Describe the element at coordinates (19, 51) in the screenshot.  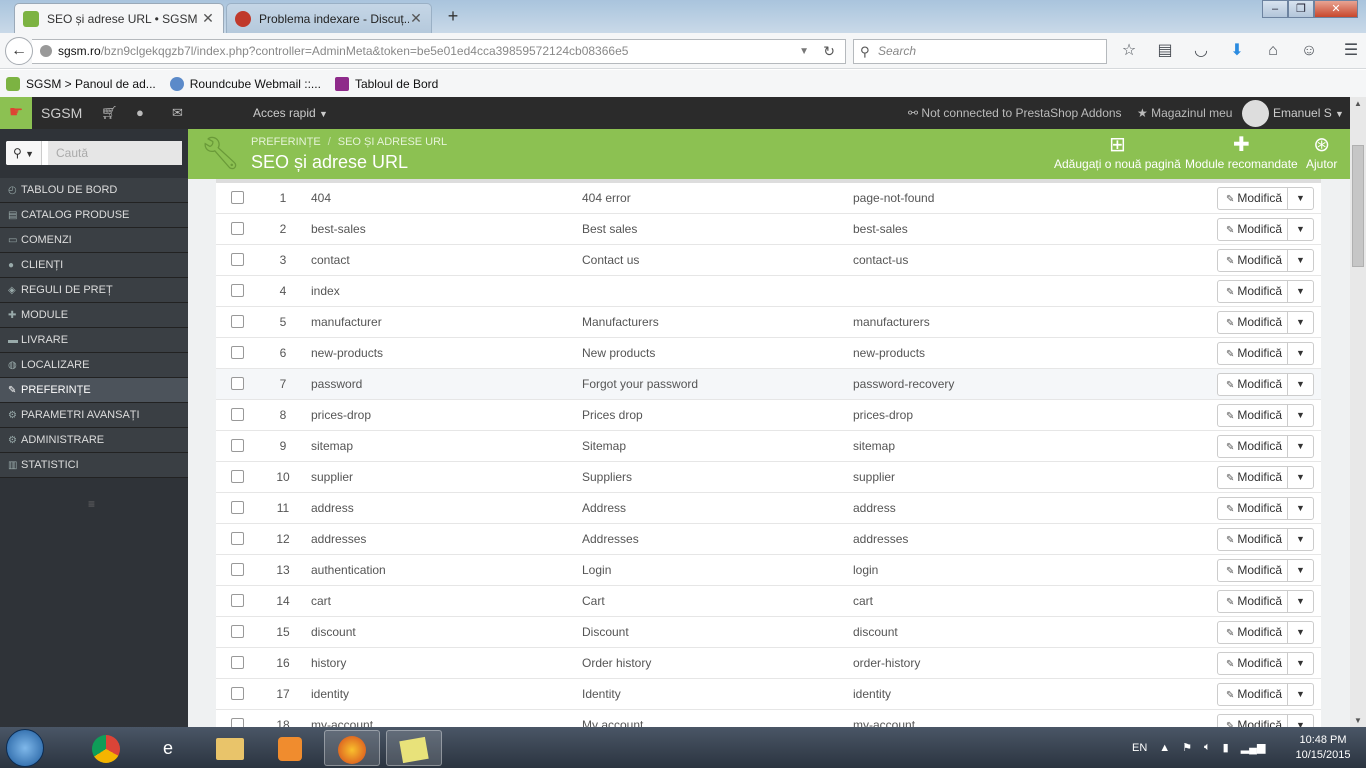
I see `back-button: ←` at that location.